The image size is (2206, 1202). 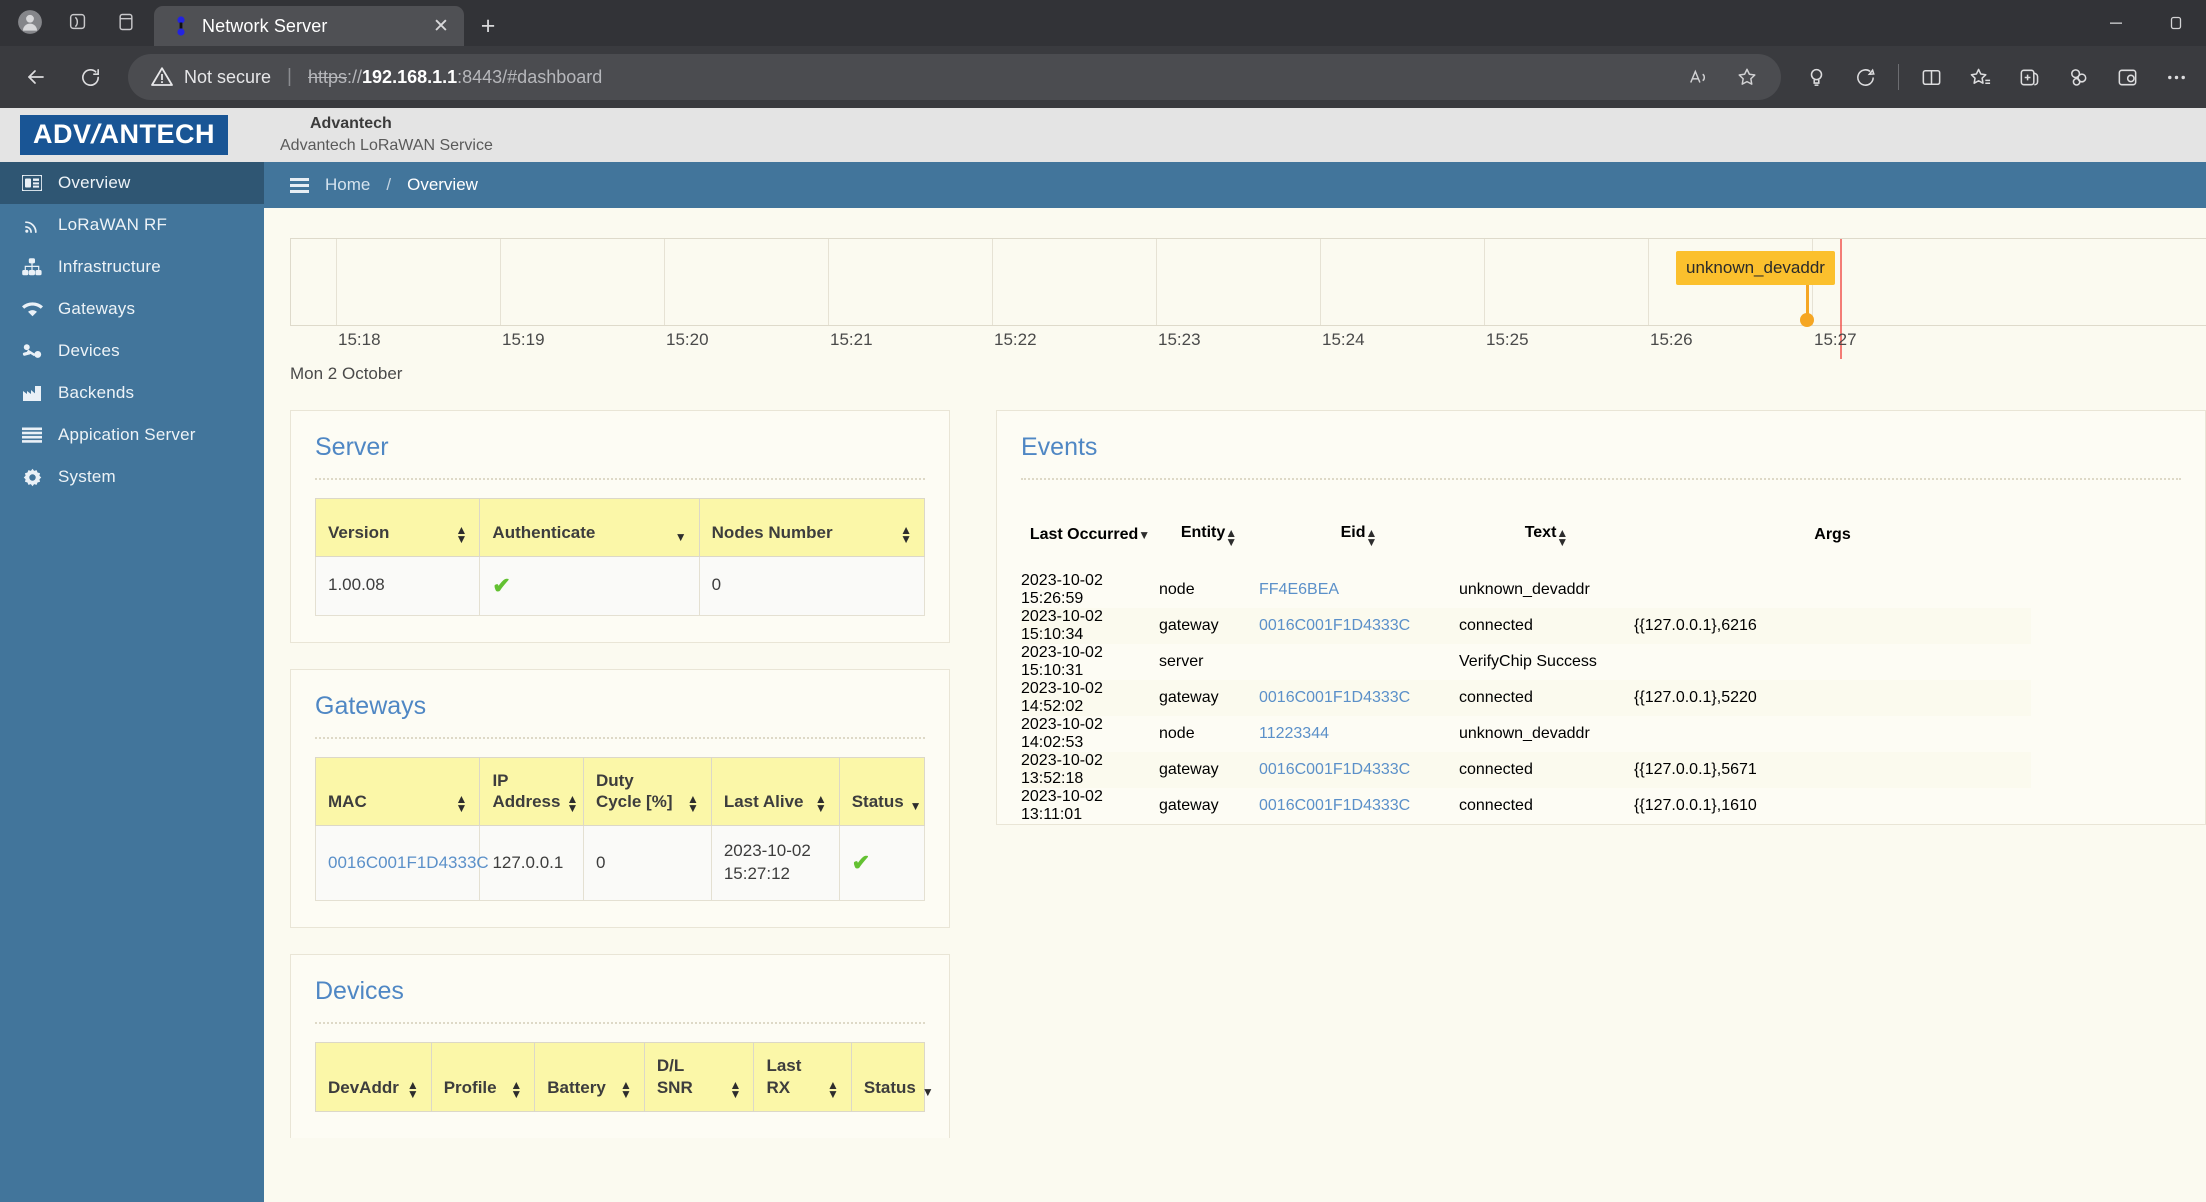 I want to click on column-header-profile: Profile ▲ ▼, so click(x=483, y=1077).